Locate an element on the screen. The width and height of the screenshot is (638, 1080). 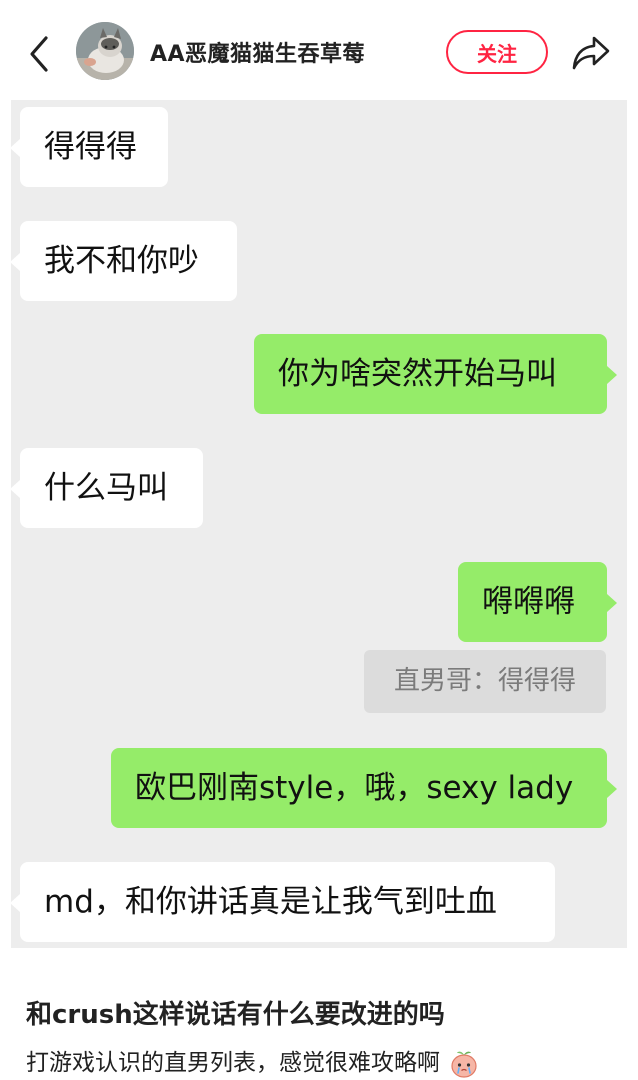
crying-peach-emoji-icon is located at coordinates (464, 1064).